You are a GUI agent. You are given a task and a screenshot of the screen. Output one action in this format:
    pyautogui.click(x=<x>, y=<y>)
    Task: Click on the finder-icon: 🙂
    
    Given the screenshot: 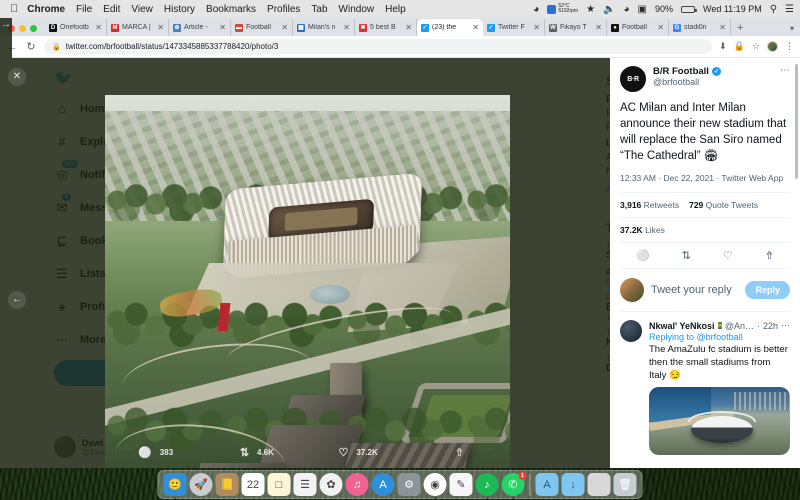 What is the action you would take?
    pyautogui.click(x=175, y=486)
    